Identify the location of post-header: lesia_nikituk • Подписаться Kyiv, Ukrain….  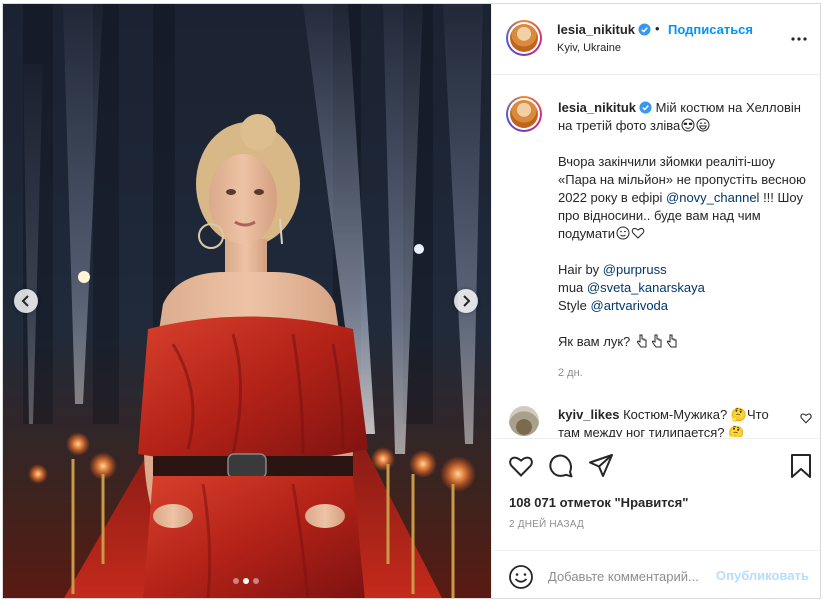
(656, 39).